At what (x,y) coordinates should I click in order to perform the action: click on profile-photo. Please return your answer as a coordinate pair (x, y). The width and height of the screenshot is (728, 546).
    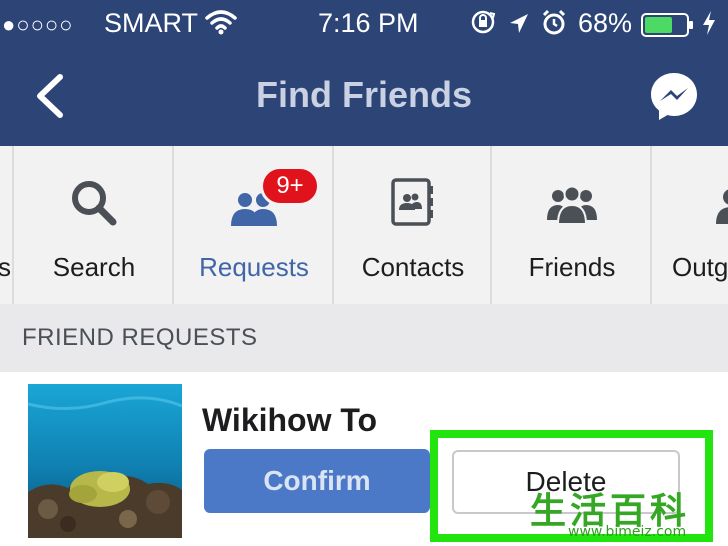
    Looking at the image, I should click on (105, 461).